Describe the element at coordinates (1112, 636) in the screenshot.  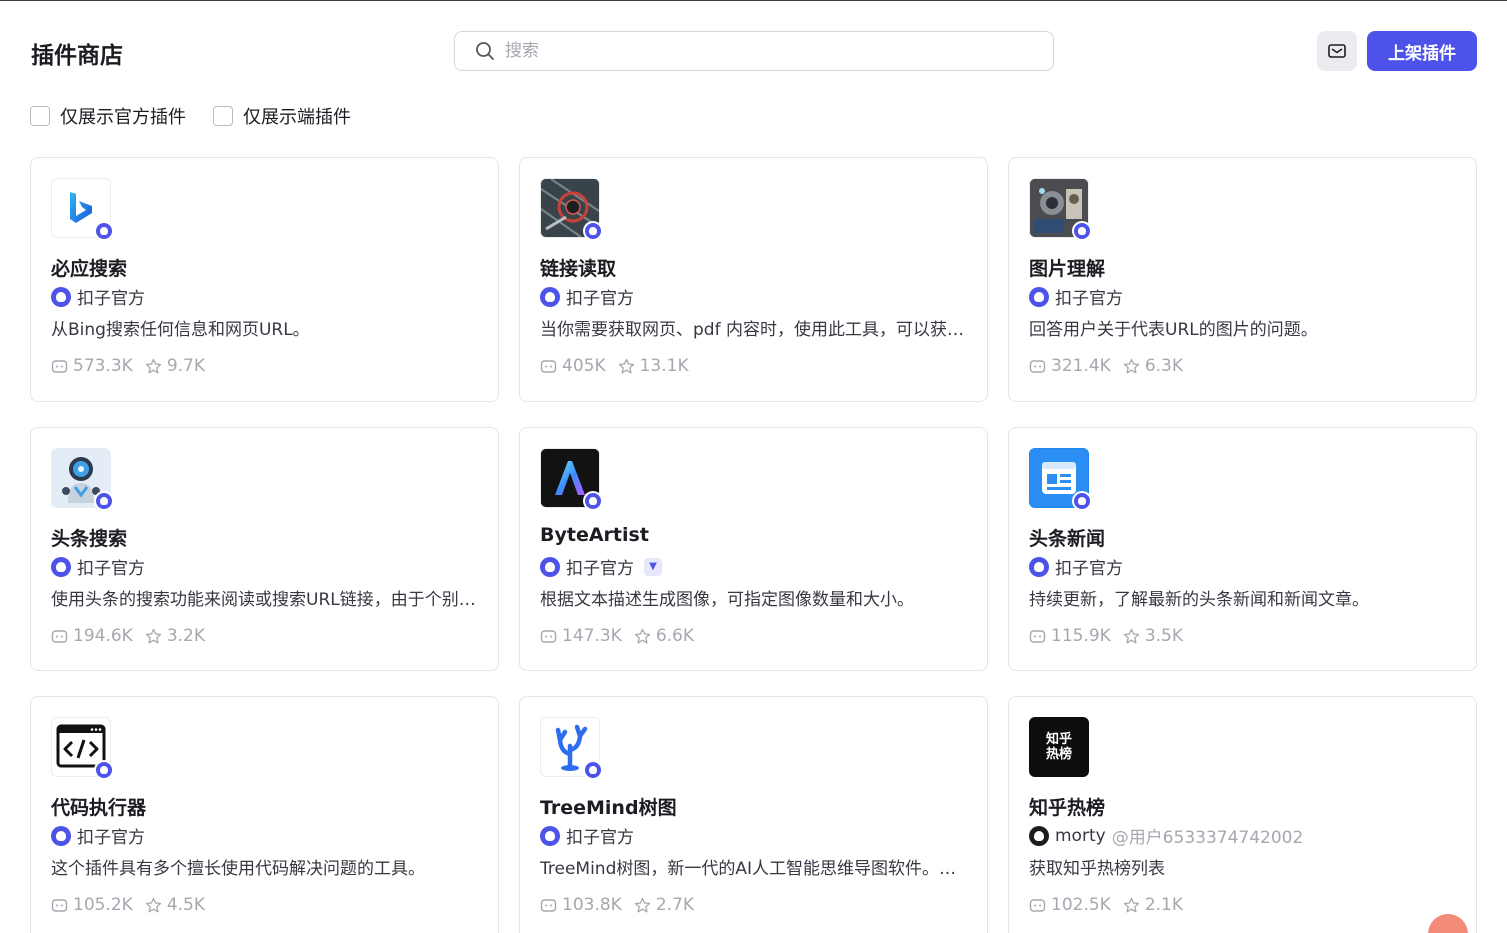
I see `plugin-stats: 115.9K 3.5K` at that location.